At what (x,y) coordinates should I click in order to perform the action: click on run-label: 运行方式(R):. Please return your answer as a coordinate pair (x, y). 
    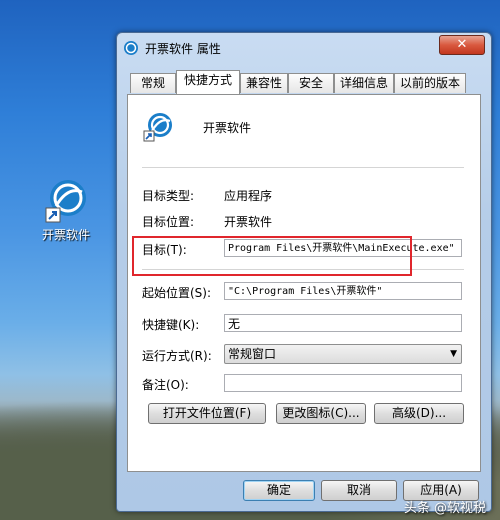
    Looking at the image, I should click on (177, 356).